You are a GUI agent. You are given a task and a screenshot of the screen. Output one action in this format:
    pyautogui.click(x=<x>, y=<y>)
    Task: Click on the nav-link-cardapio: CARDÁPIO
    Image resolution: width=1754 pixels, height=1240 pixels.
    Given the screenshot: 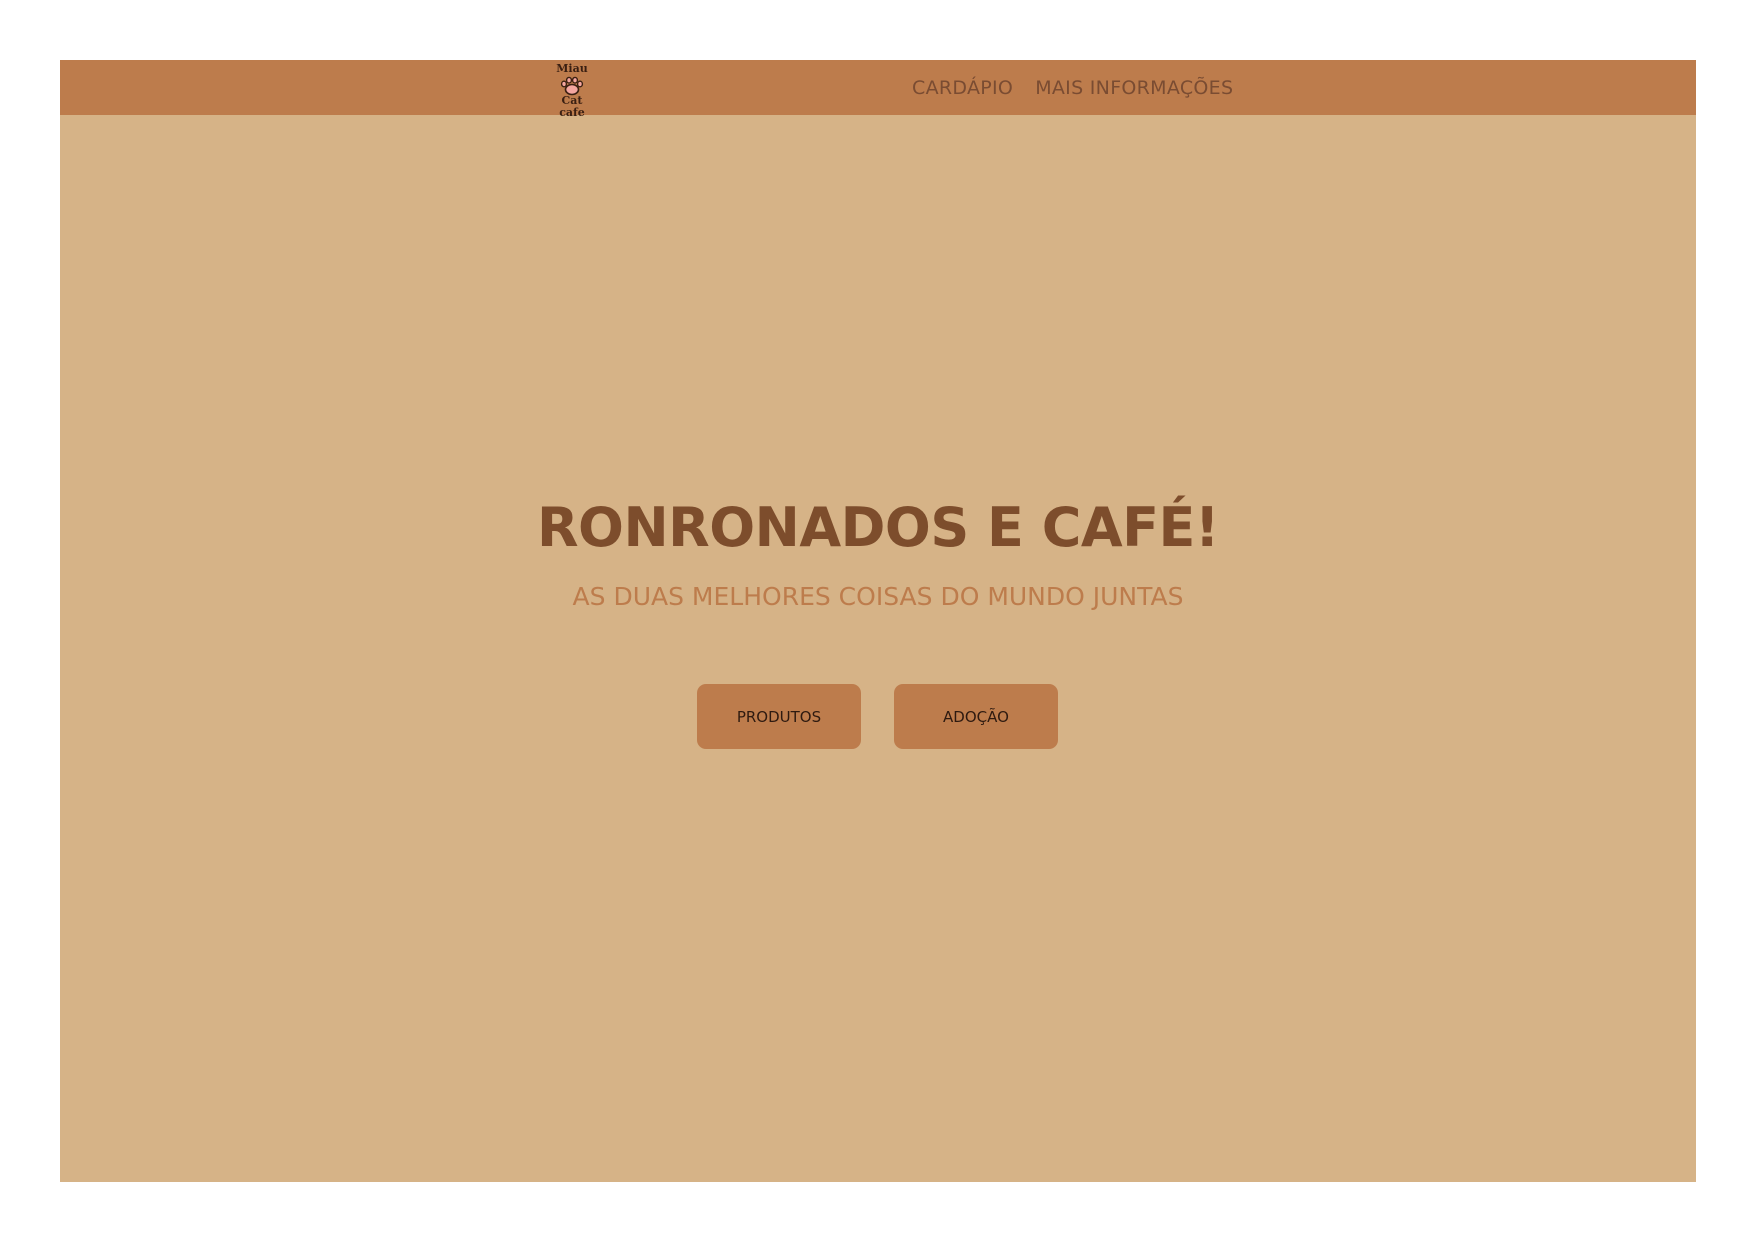 What is the action you would take?
    pyautogui.click(x=962, y=88)
    